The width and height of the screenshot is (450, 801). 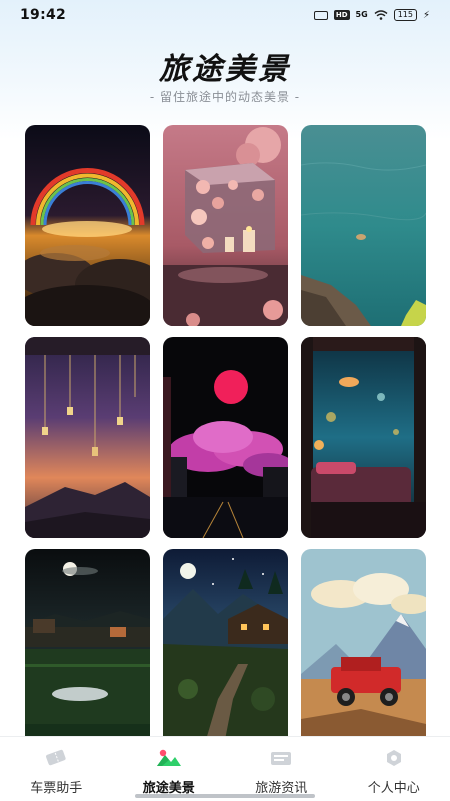 I want to click on wallpaper-card-turquoise-sea, so click(x=363, y=225).